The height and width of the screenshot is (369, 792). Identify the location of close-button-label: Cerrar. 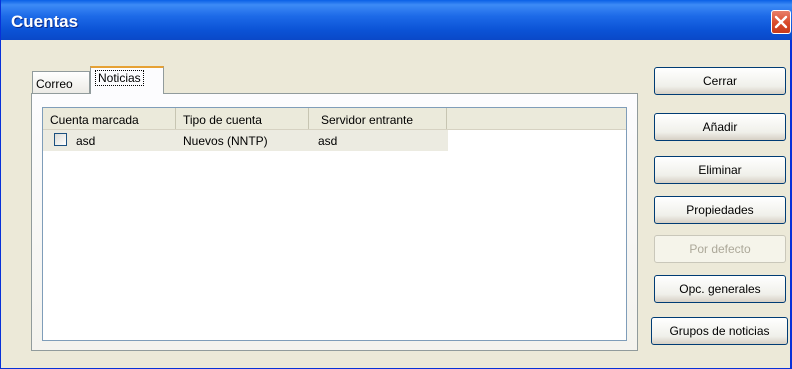
(719, 81).